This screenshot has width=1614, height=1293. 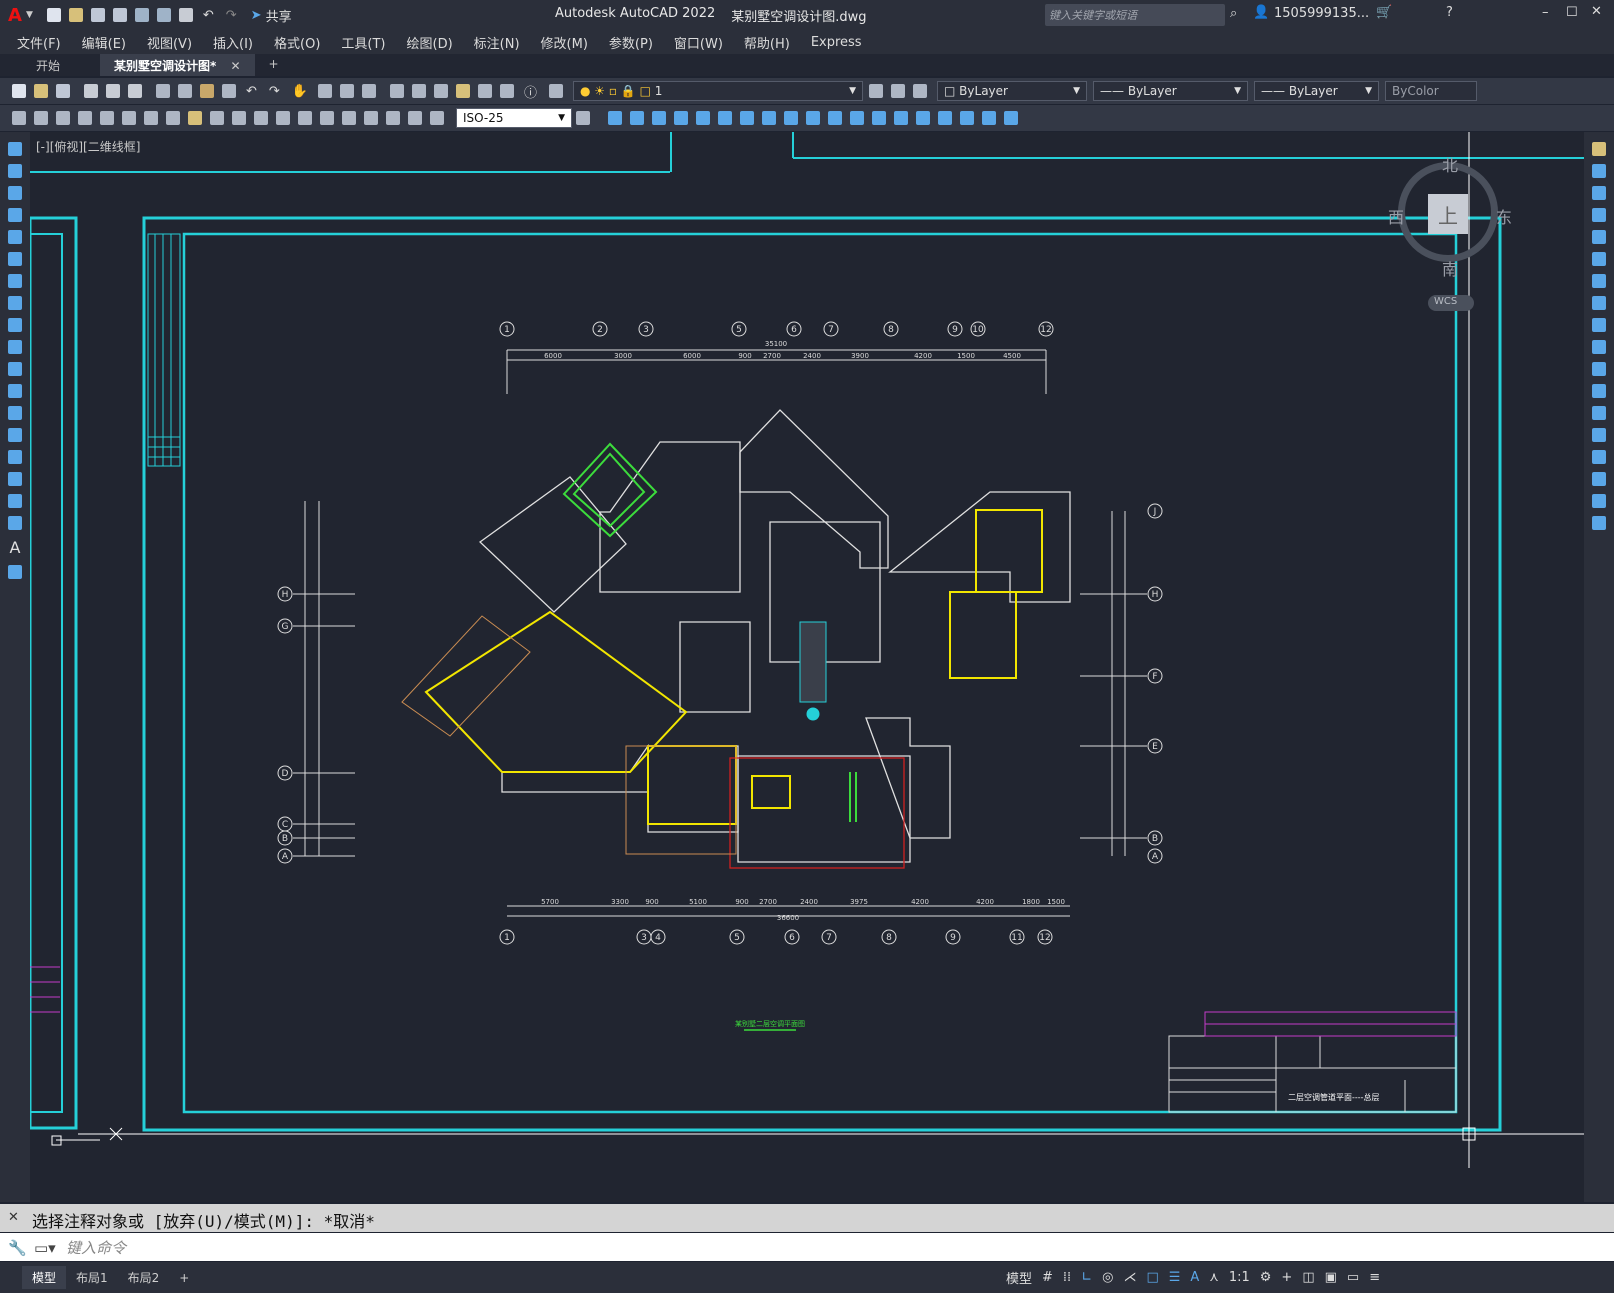 What do you see at coordinates (17, 1248) in the screenshot?
I see `command-customize-icon: 🔧` at bounding box center [17, 1248].